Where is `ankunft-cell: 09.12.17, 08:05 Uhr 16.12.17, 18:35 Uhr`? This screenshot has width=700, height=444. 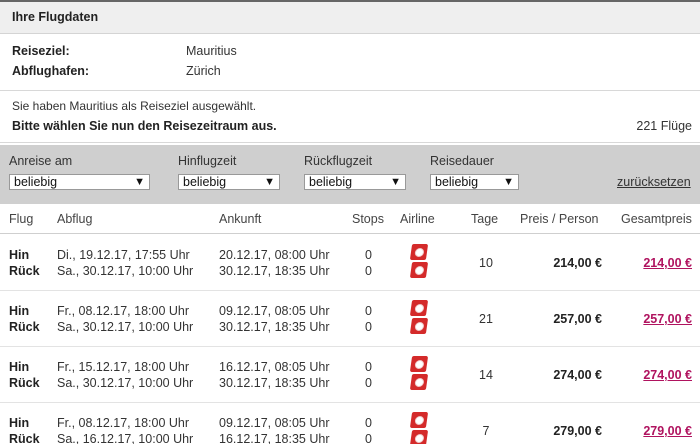 ankunft-cell: 09.12.17, 08:05 Uhr 16.12.17, 18:35 Uhr is located at coordinates (274, 429).